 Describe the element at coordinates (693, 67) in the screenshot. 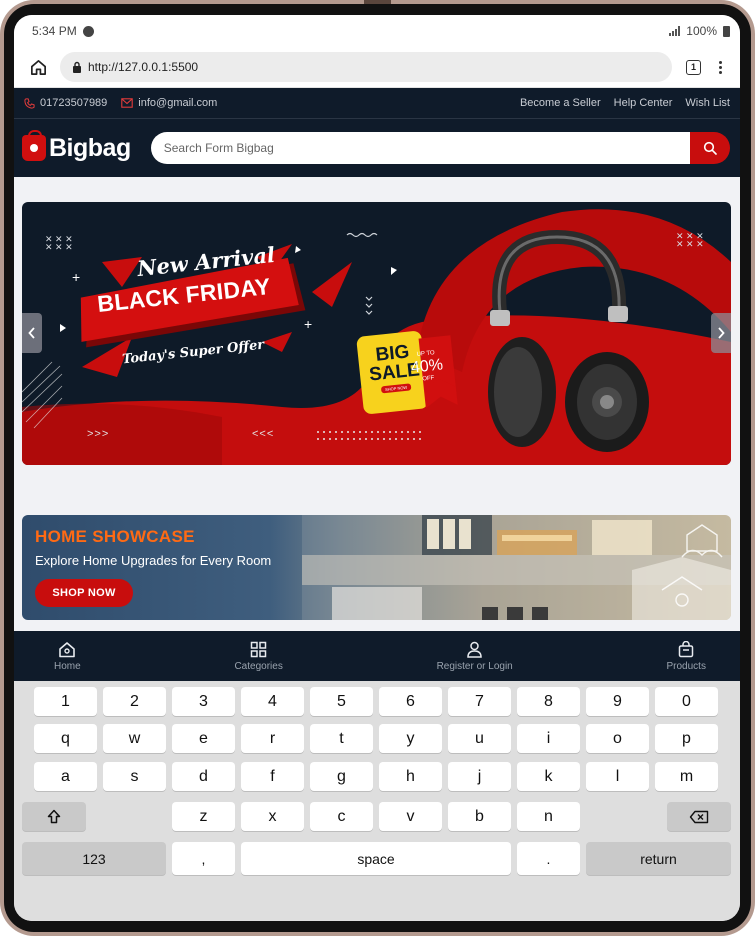

I see `tab-switcher-button: 1` at that location.